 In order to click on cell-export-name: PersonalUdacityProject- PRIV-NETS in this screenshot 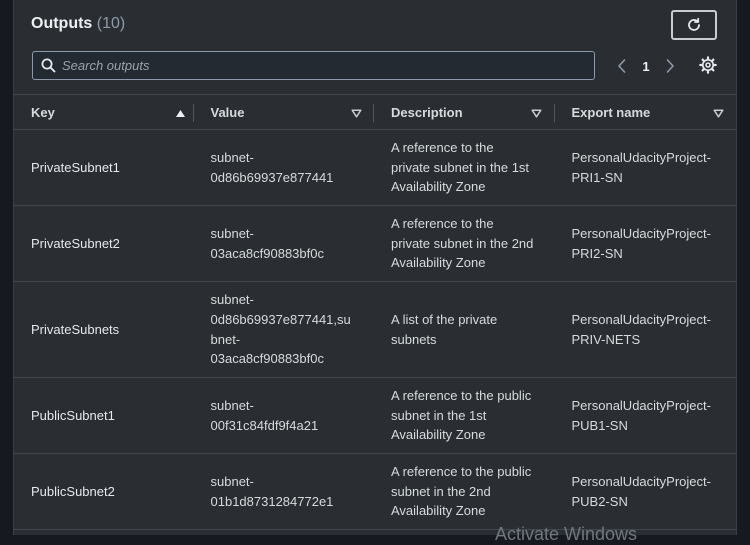, I will do `click(646, 329)`.